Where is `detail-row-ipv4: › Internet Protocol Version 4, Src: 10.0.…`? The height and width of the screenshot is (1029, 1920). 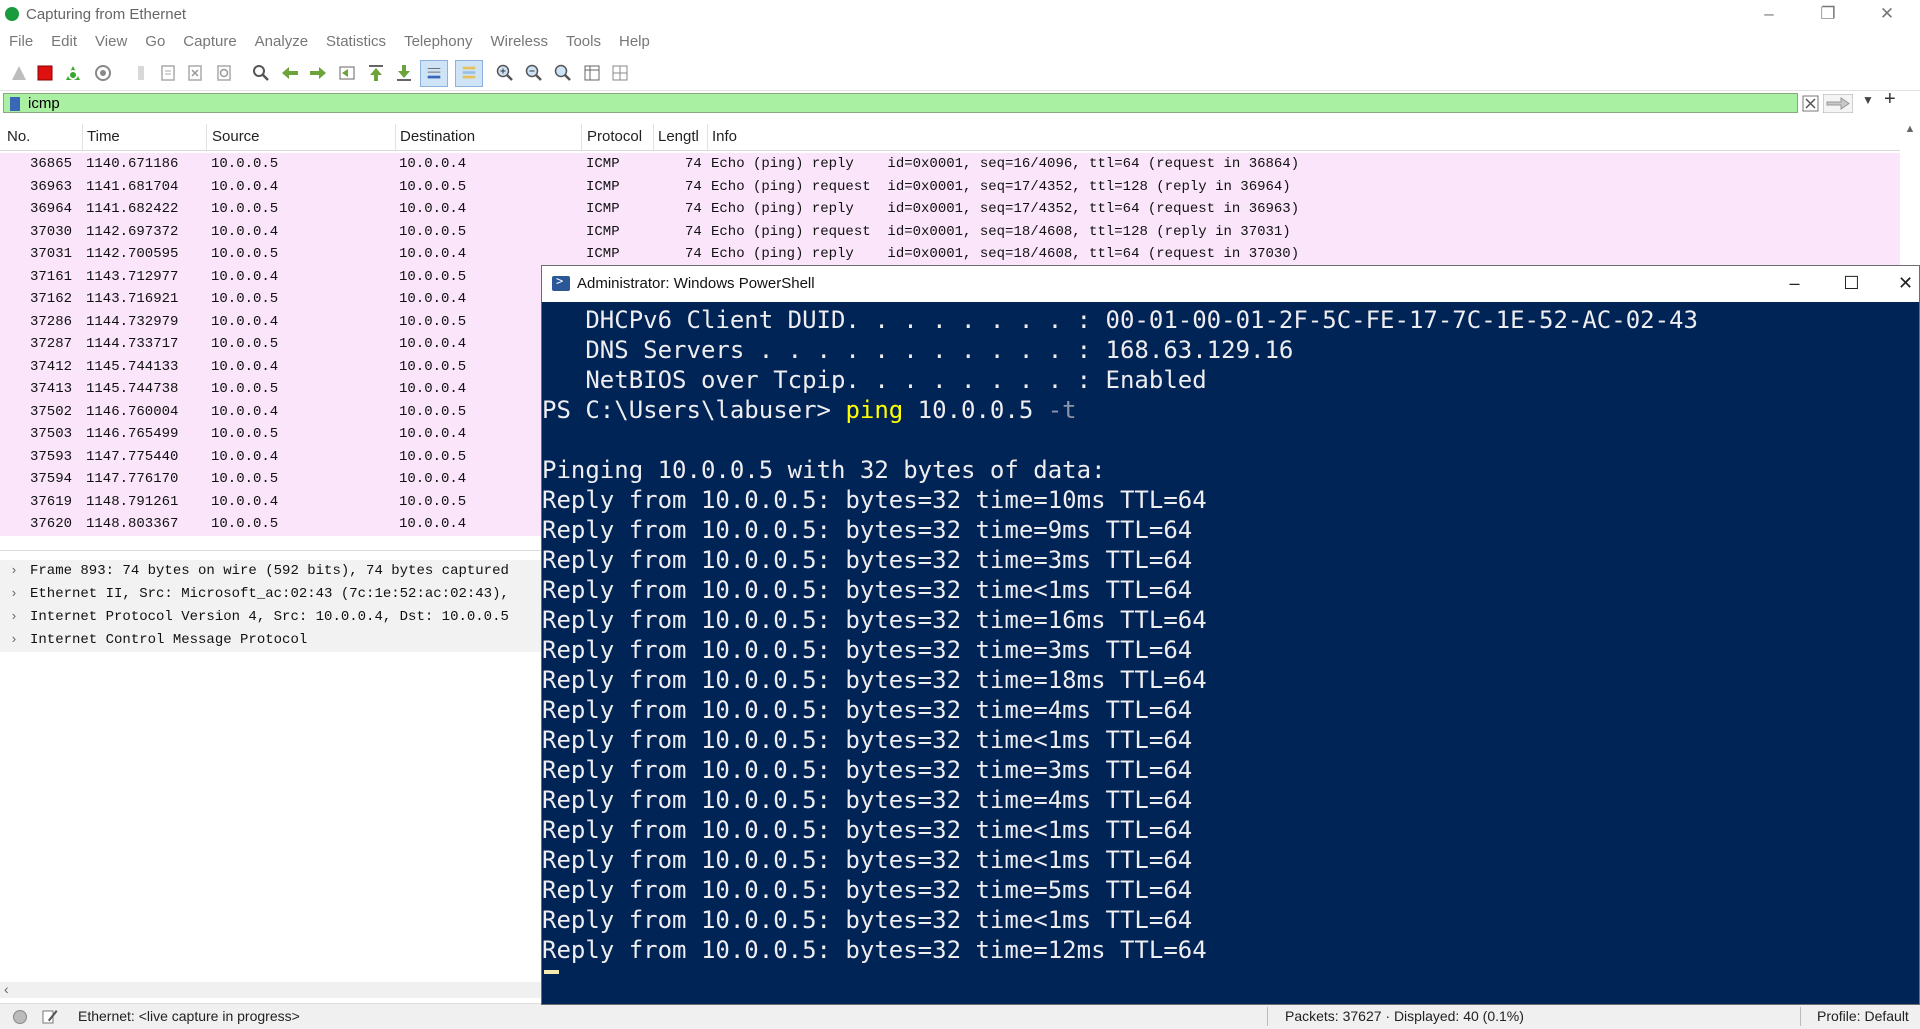
detail-row-ipv4: › Internet Protocol Version 4, Src: 10.0.… is located at coordinates (272, 617).